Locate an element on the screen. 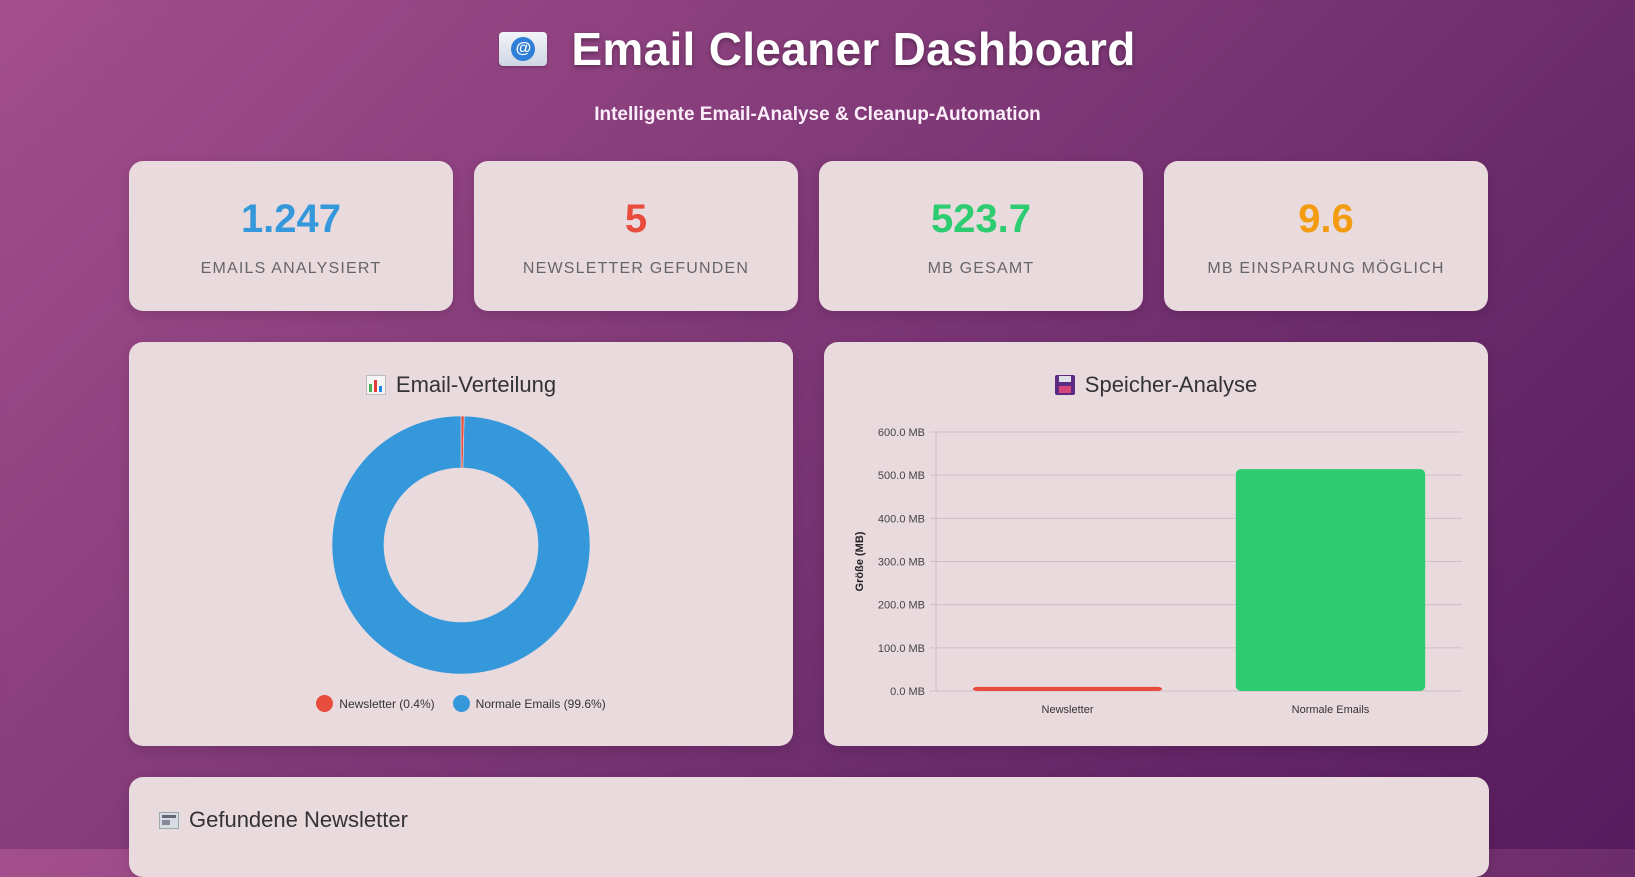 The height and width of the screenshot is (877, 1635). legend-label: Normale Emails (99.6%) is located at coordinates (540, 703).